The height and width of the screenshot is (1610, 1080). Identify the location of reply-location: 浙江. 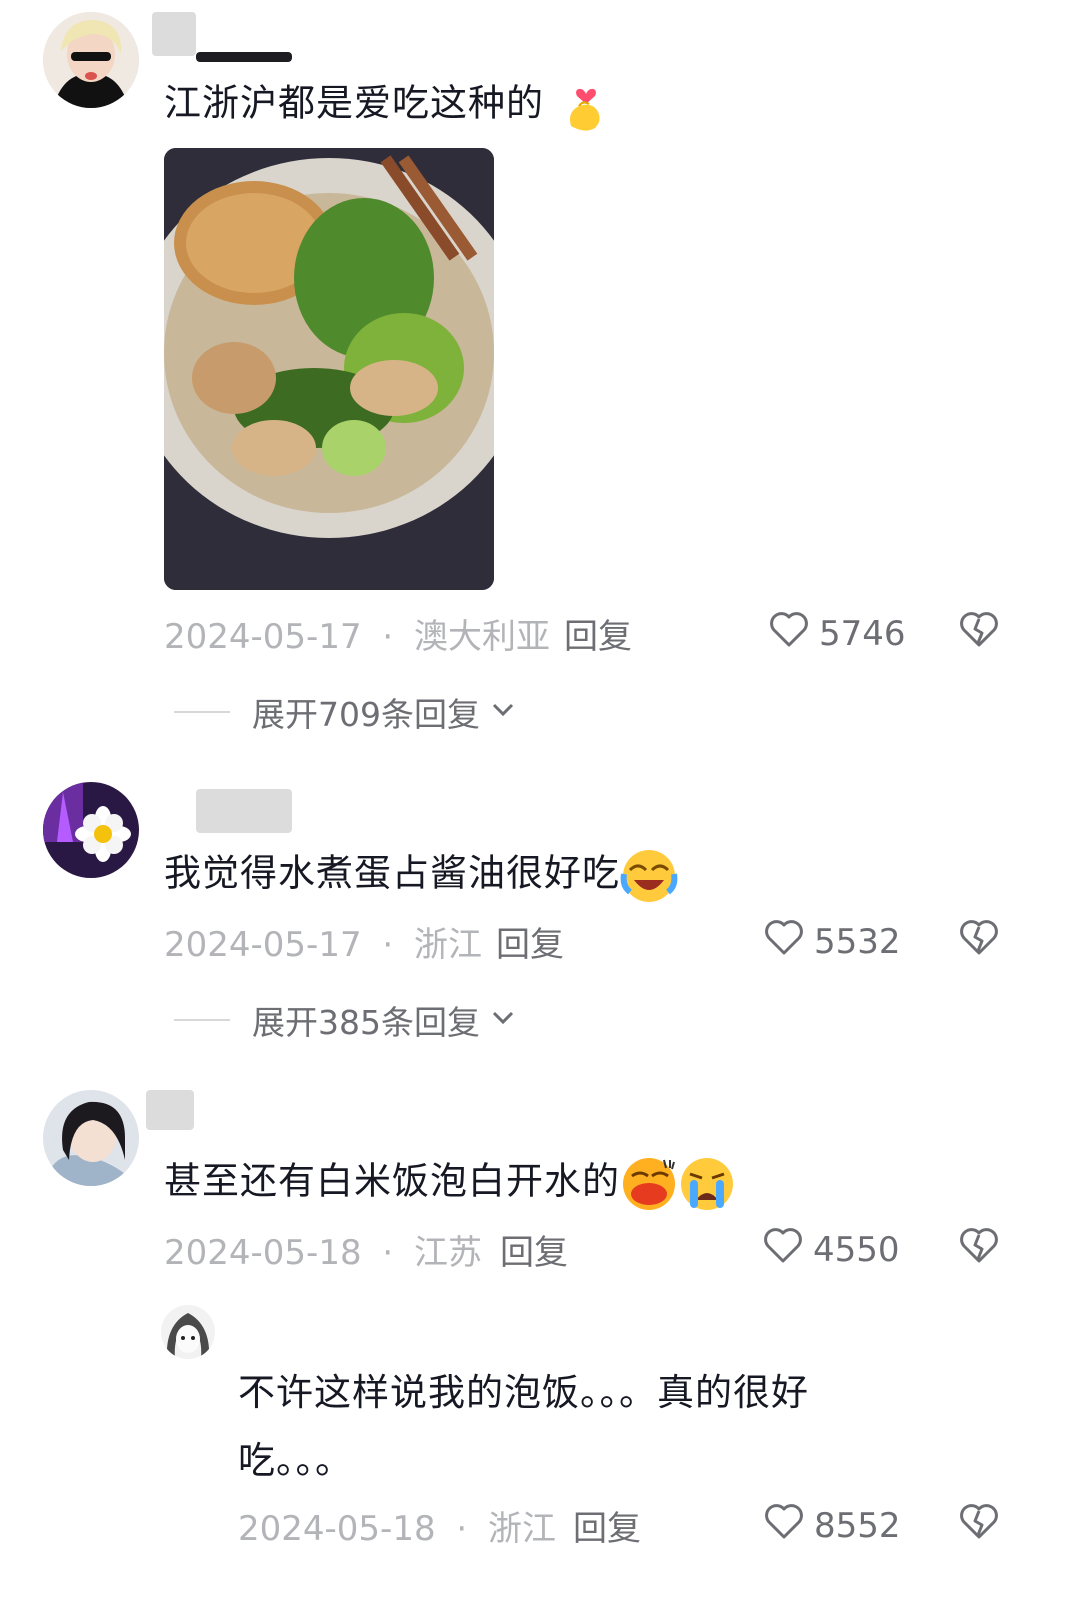
(522, 1529).